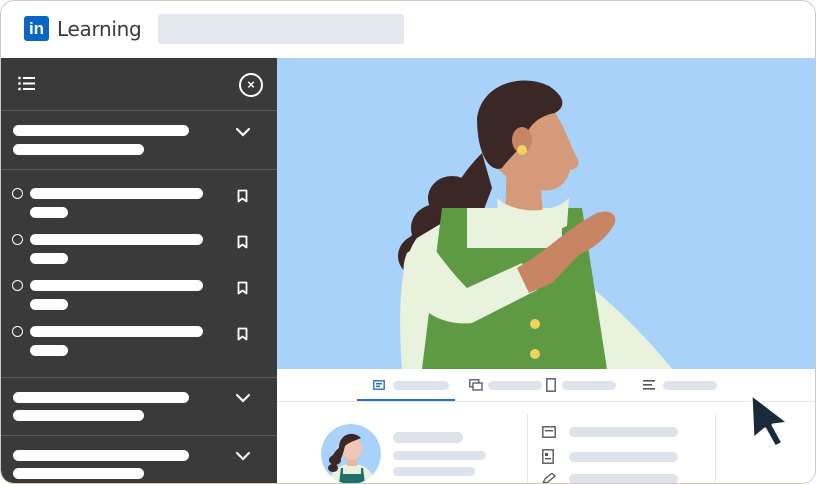 The width and height of the screenshot is (816, 484). What do you see at coordinates (379, 385) in the screenshot?
I see `overview-icon` at bounding box center [379, 385].